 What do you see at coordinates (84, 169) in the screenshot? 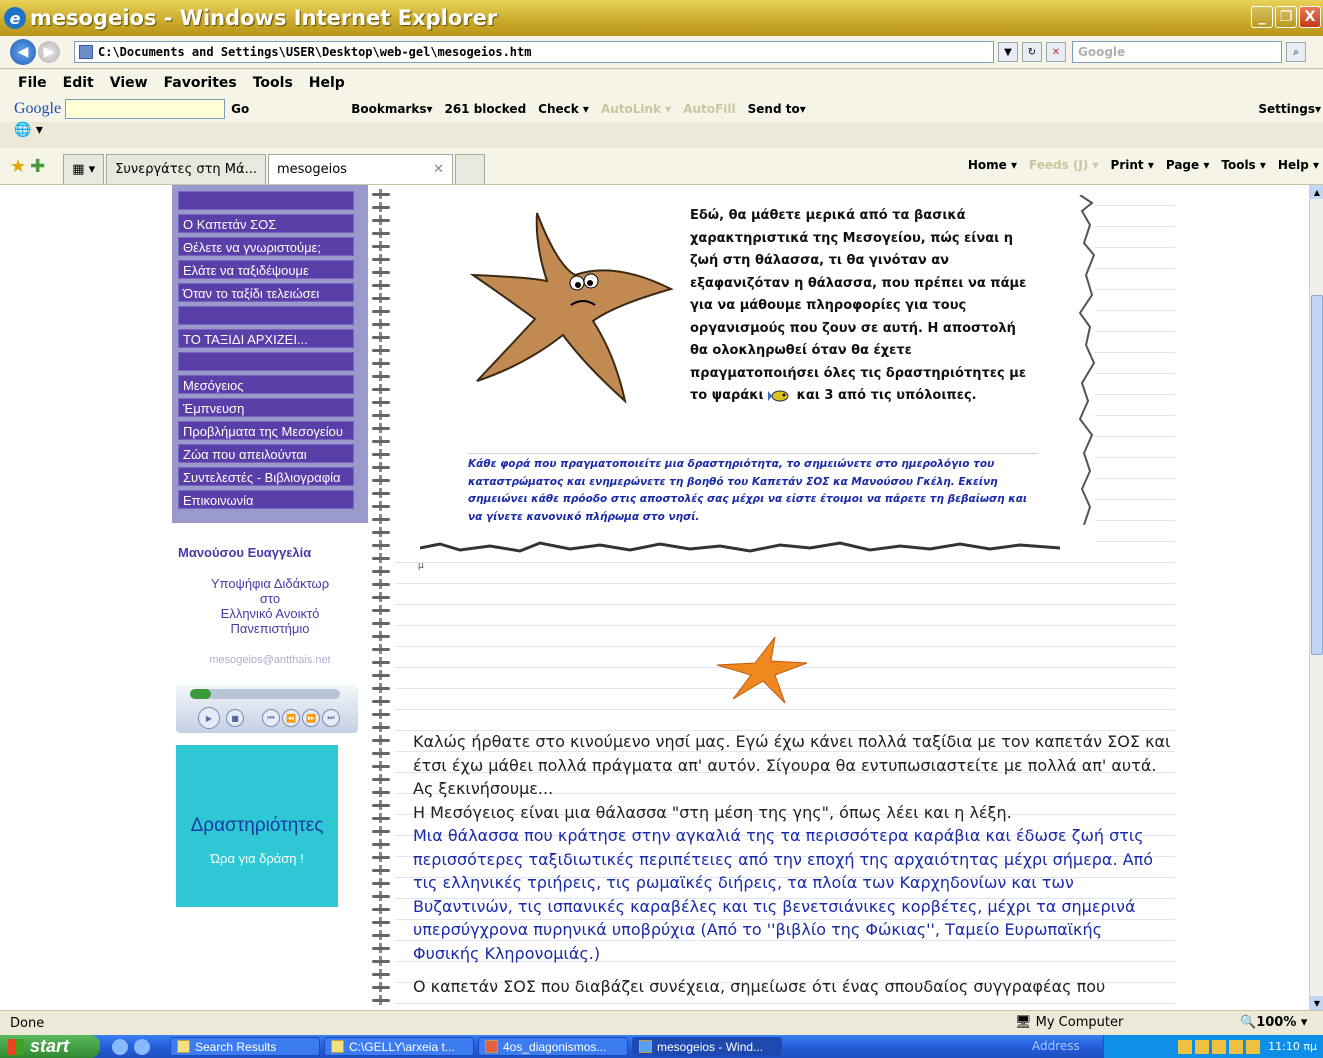
I see `quick-tabs-button: ▦ ▾` at bounding box center [84, 169].